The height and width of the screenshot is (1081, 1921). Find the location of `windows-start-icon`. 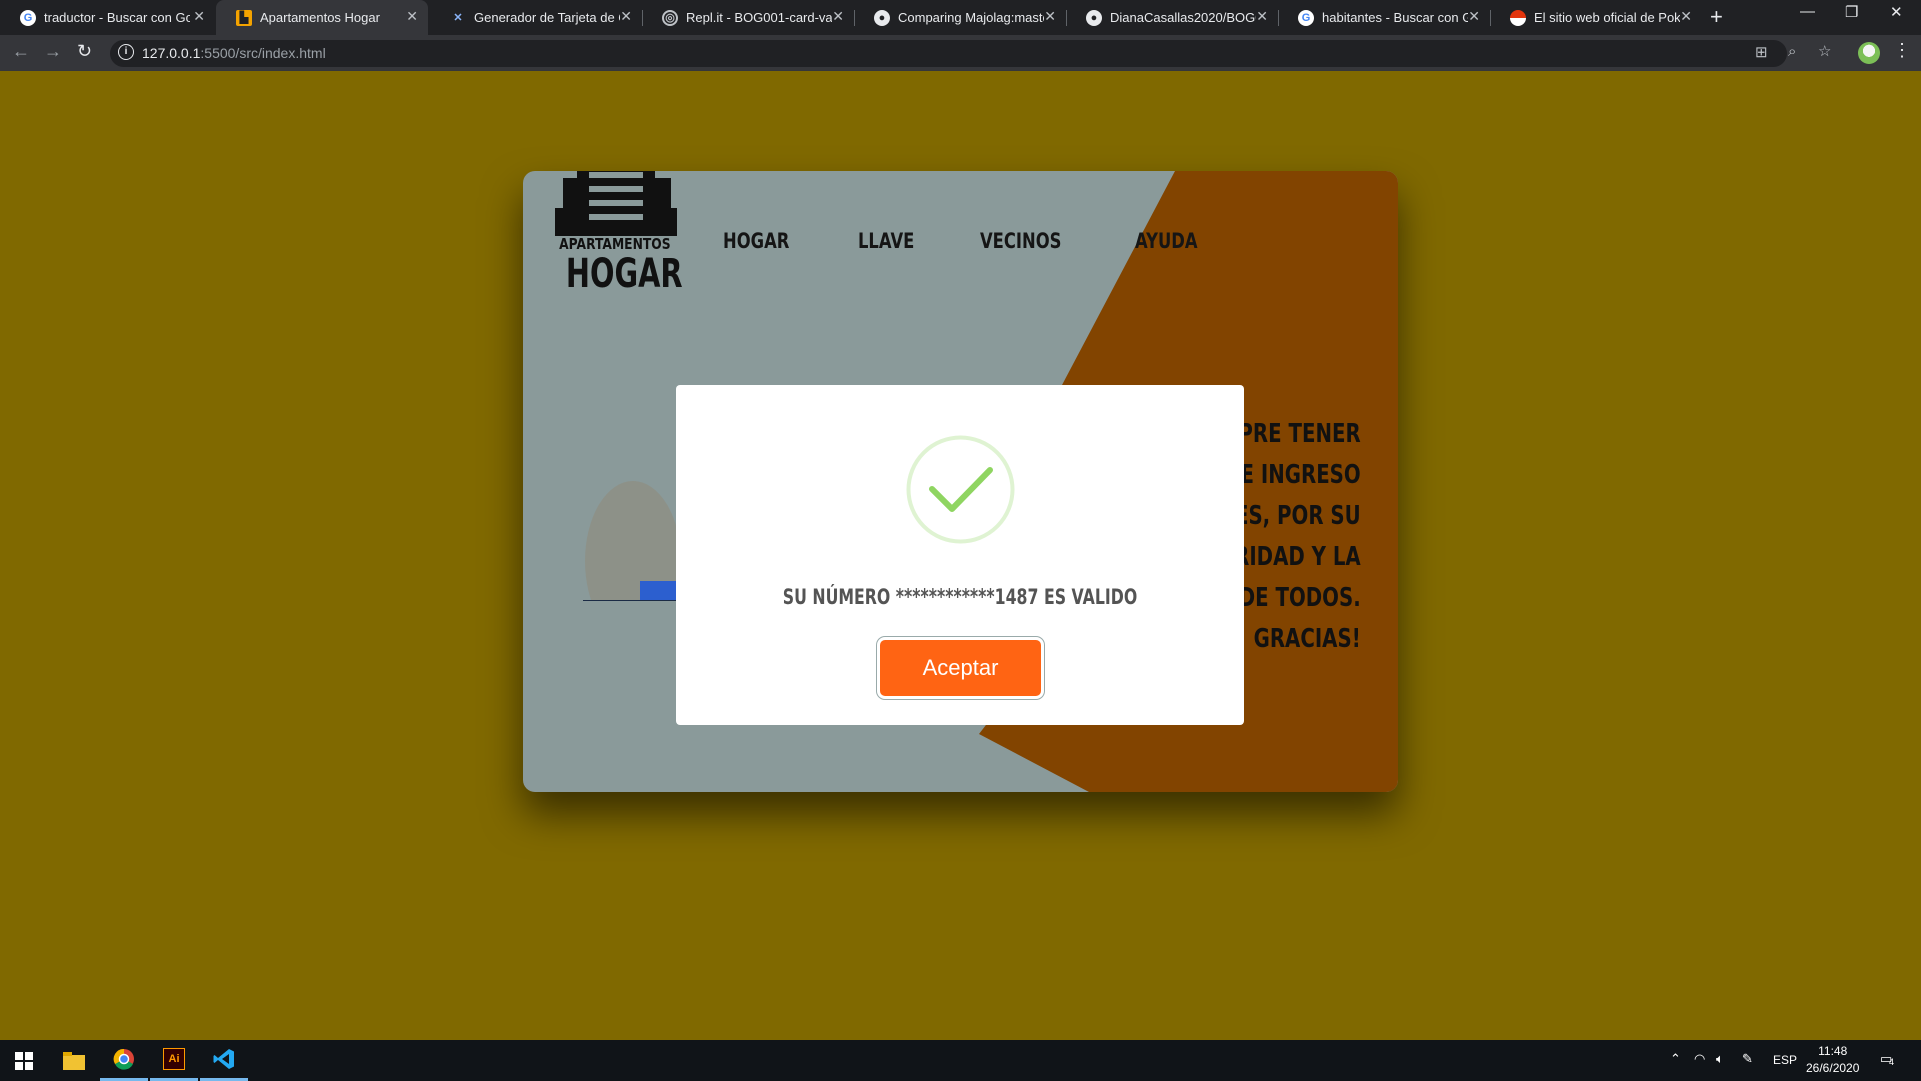

windows-start-icon is located at coordinates (24, 1060).